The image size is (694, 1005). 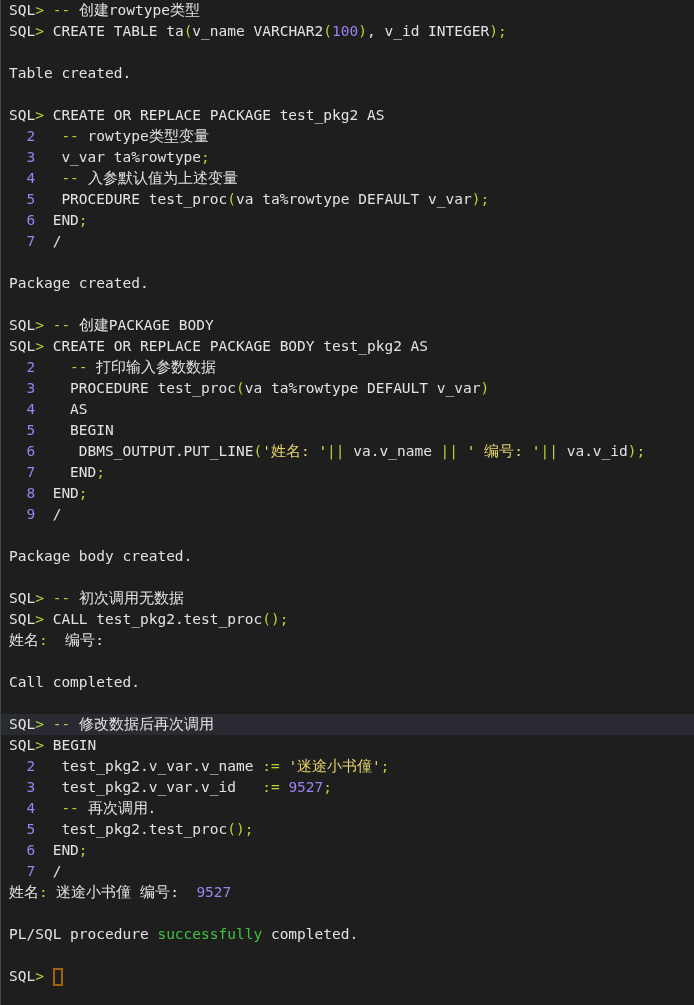 I want to click on cursor-icon, so click(x=57, y=976).